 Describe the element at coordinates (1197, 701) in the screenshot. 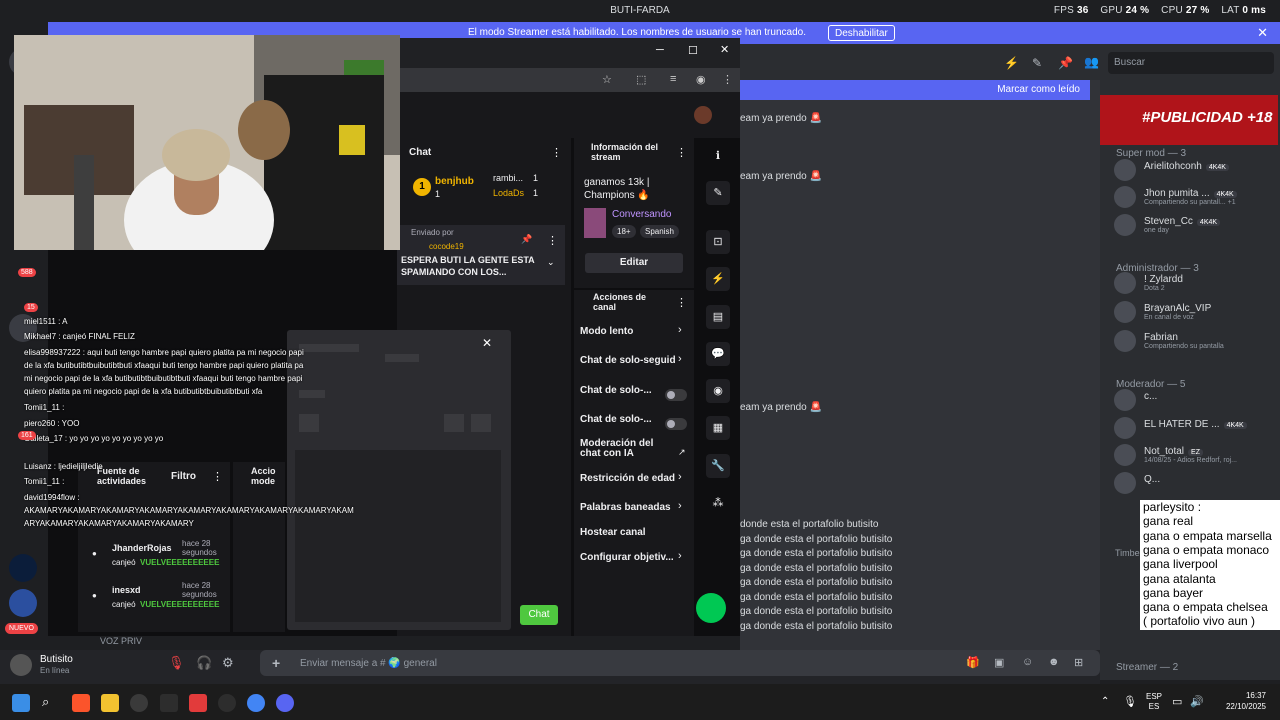

I see `volume-icon: 🔊` at that location.